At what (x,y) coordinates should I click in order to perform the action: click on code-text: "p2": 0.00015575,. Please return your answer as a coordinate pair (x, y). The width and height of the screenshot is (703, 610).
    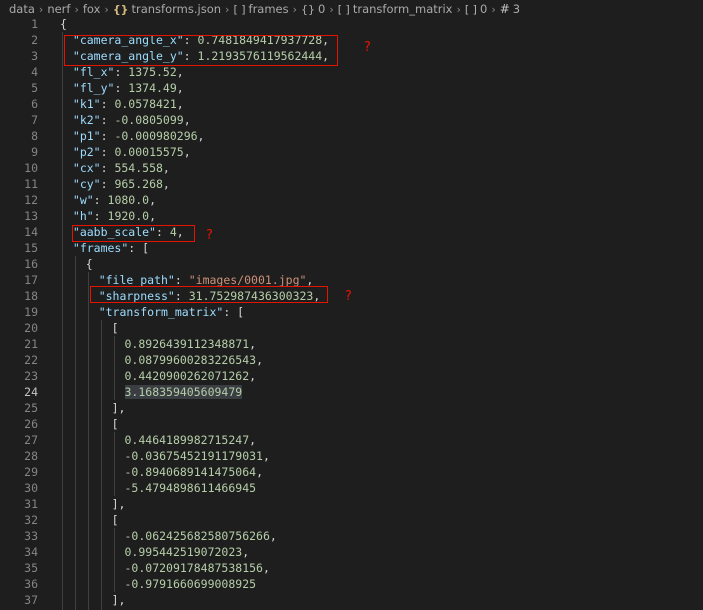
    Looking at the image, I should click on (132, 152).